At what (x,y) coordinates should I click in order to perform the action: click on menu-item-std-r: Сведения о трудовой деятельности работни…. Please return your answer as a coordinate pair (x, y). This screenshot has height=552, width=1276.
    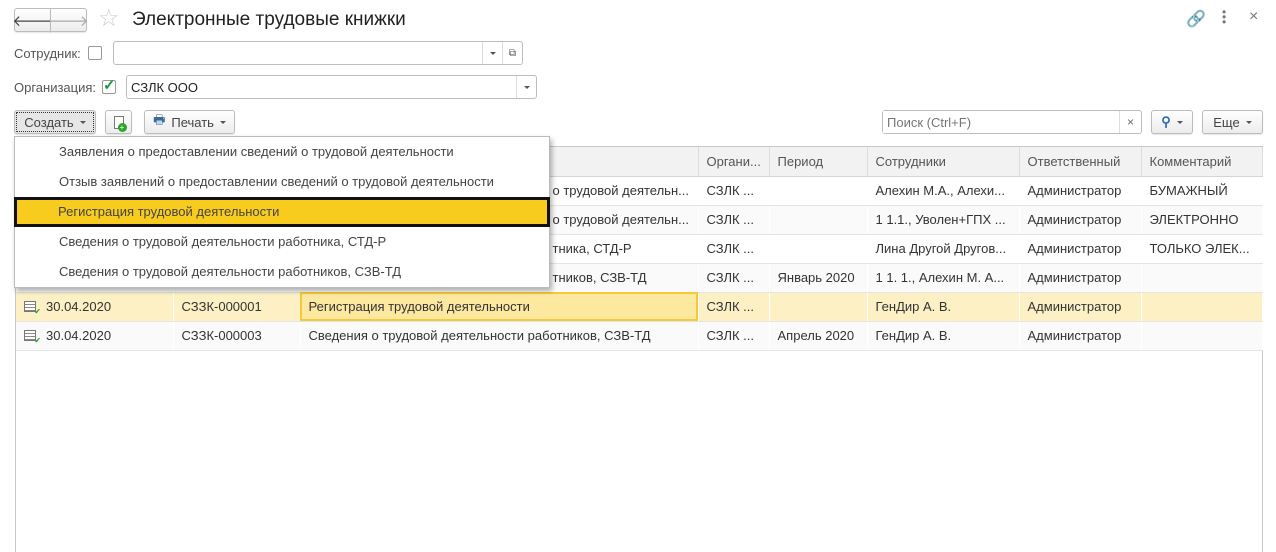
    Looking at the image, I should click on (282, 242).